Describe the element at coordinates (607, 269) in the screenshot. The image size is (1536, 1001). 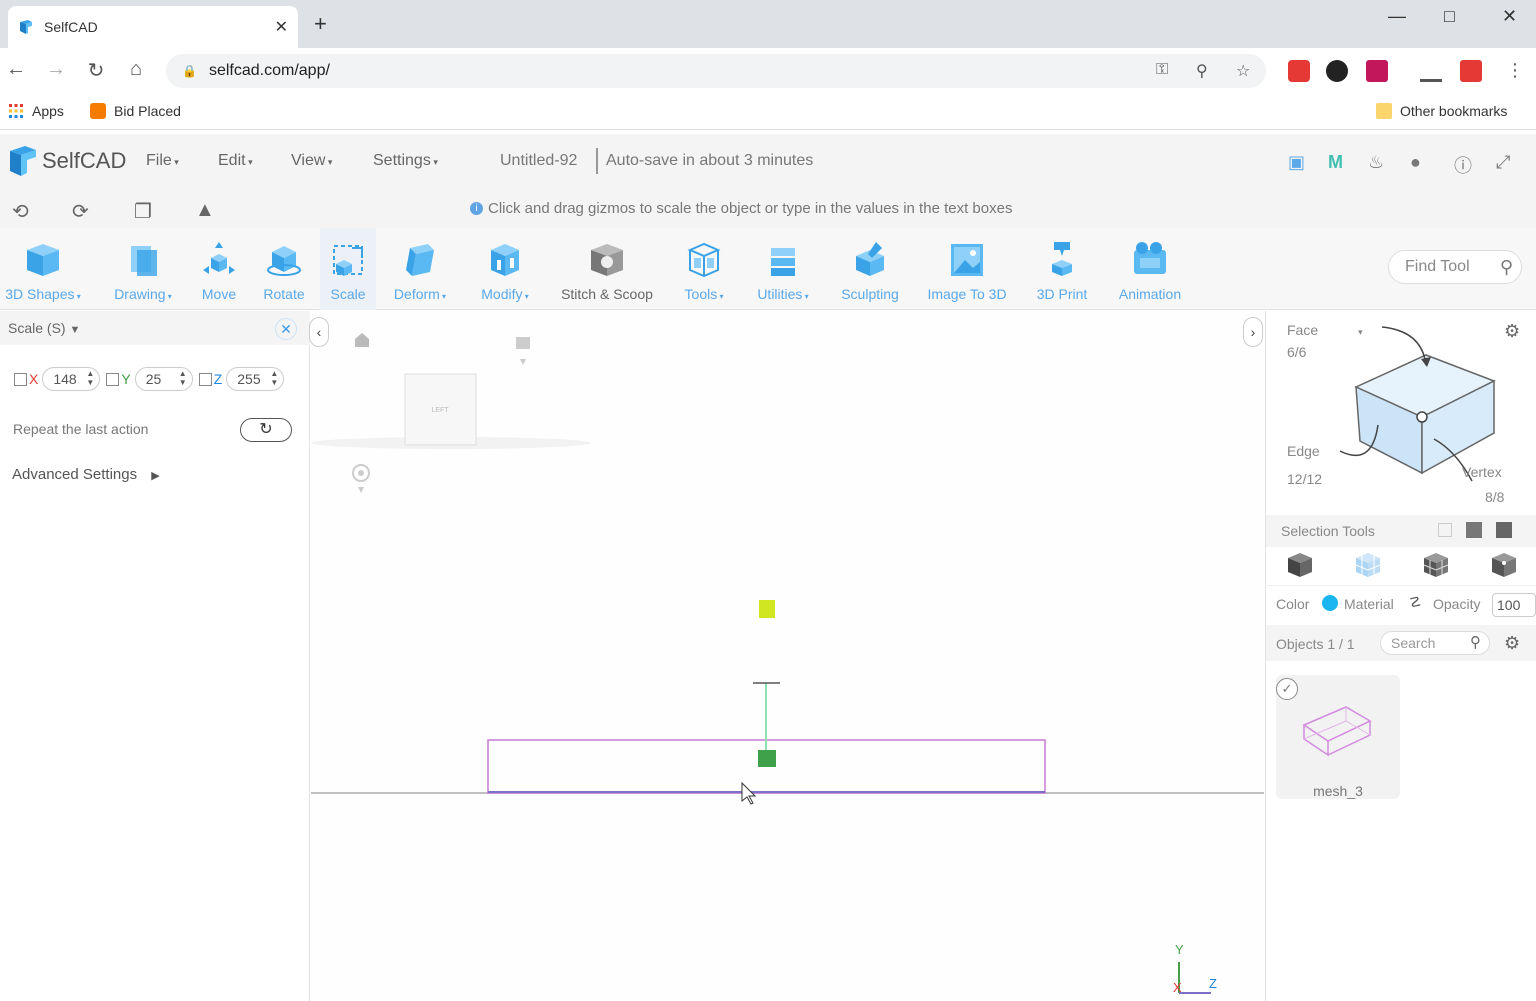
I see `tool-stitch-scoop: Stitch & Scoop` at that location.